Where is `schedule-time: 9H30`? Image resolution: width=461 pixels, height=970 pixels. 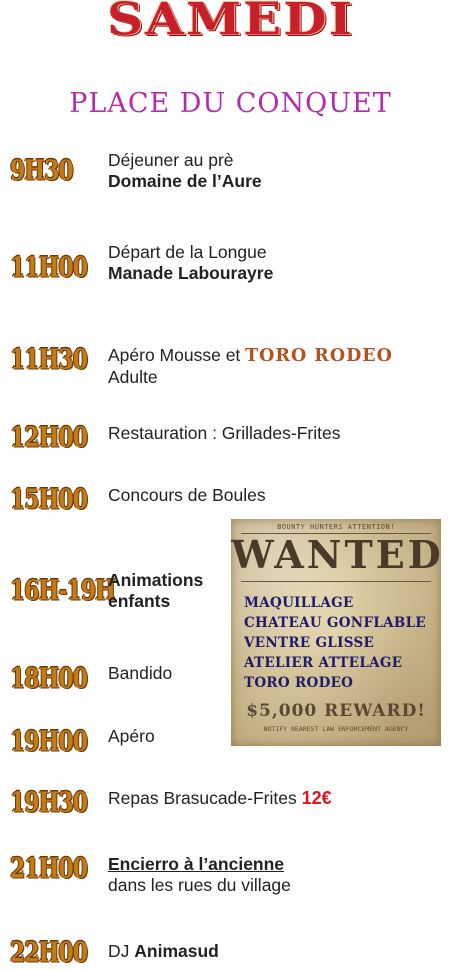 schedule-time: 9H30 is located at coordinates (42, 170).